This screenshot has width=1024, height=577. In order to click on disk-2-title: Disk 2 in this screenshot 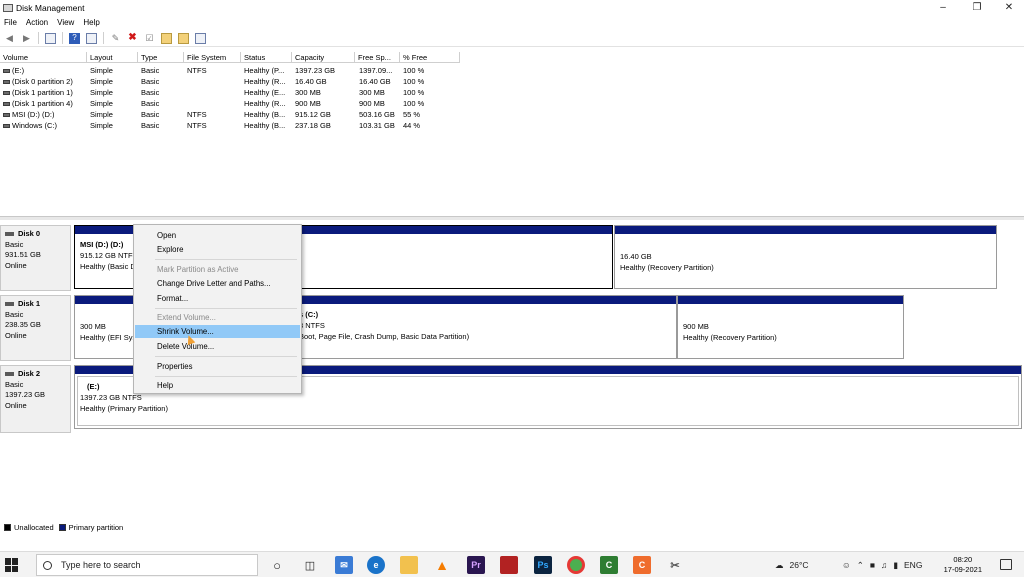, I will do `click(35, 374)`.